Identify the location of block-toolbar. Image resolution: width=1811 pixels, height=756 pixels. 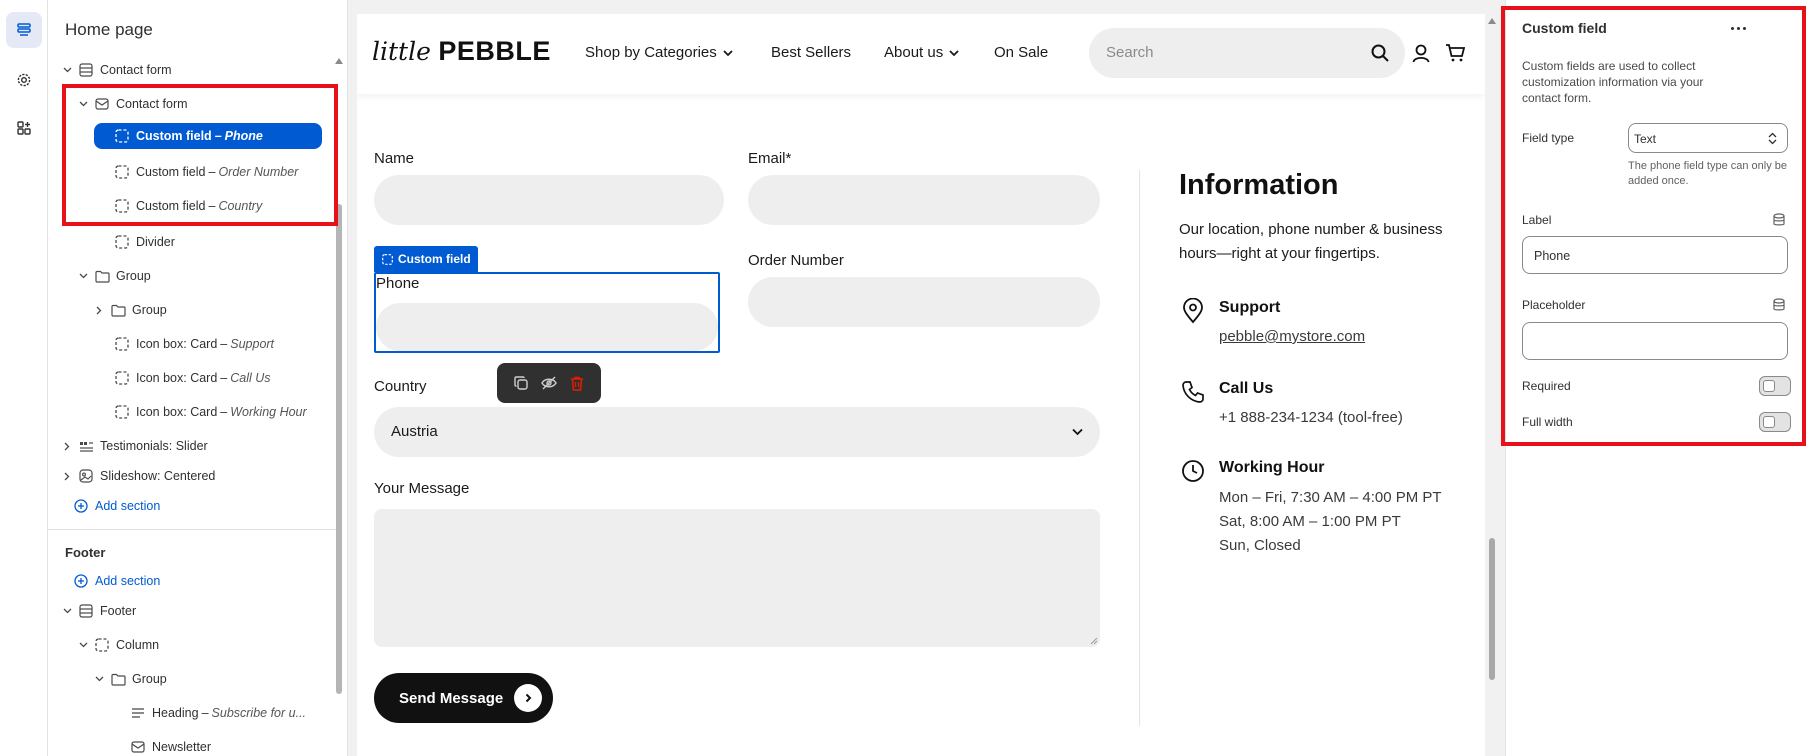
(549, 383).